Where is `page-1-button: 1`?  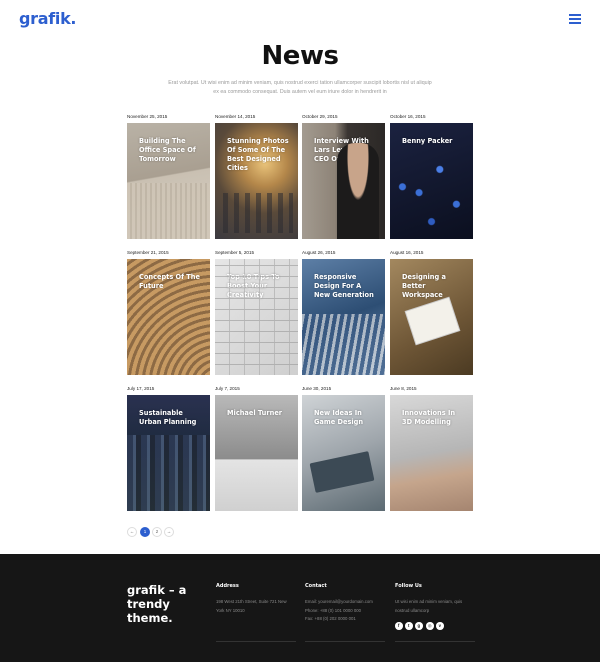
page-1-button: 1 is located at coordinates (145, 532).